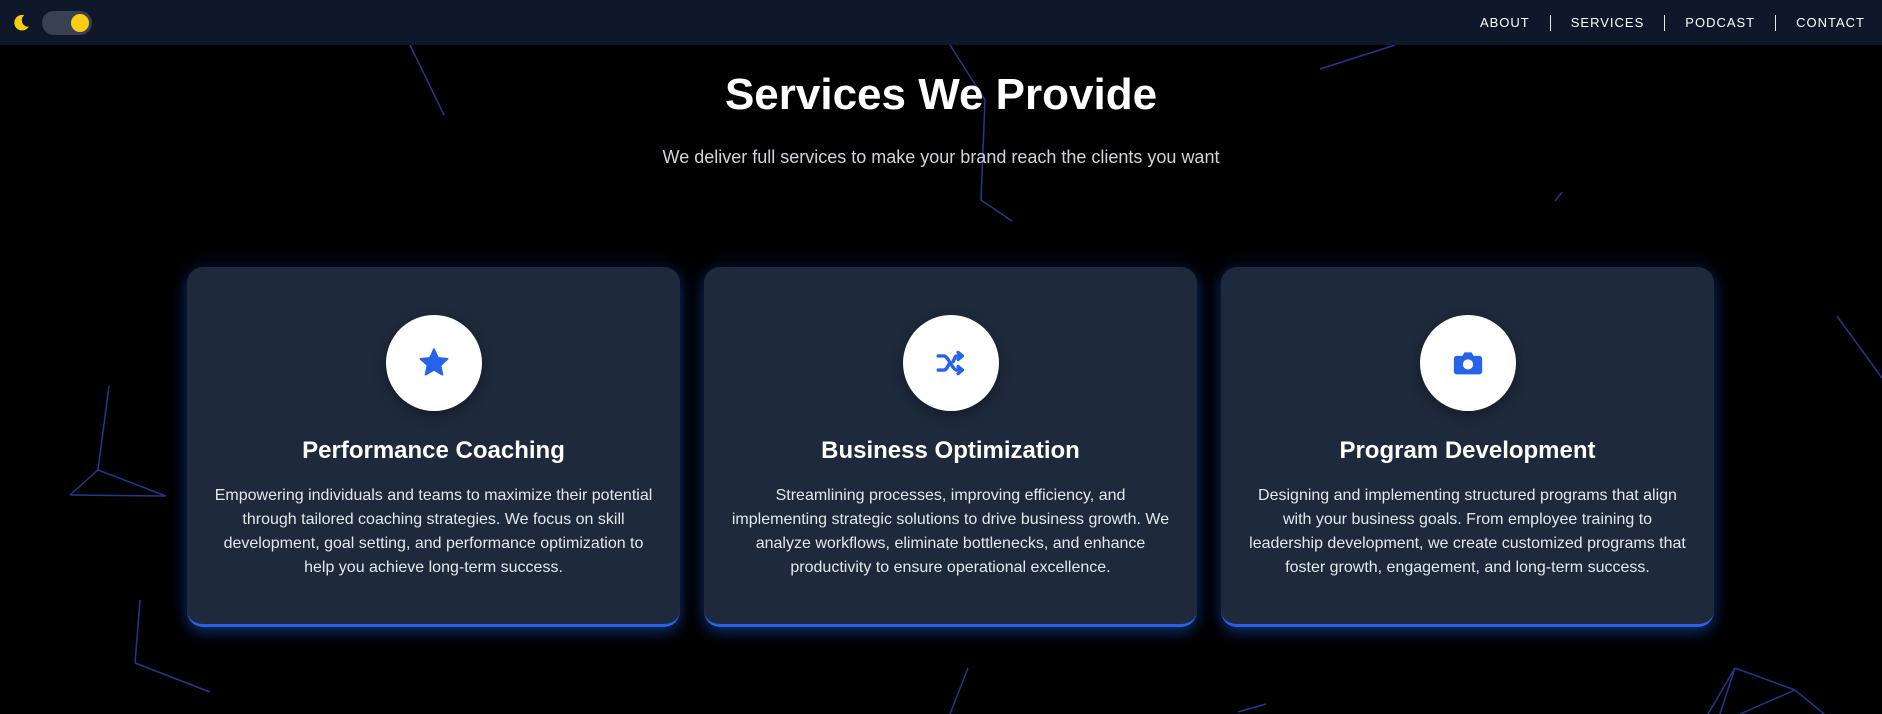 The image size is (1882, 714). I want to click on moon-icon, so click(21, 22).